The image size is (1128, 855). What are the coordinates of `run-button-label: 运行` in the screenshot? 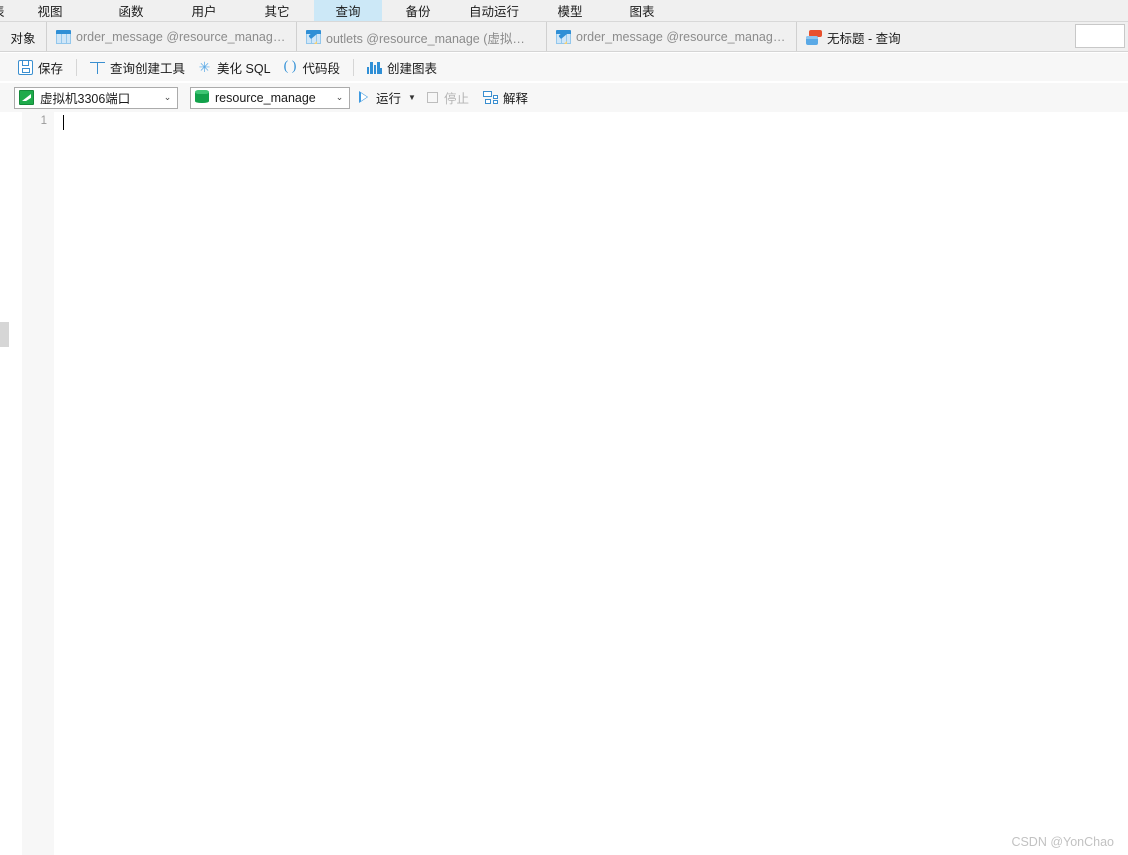 It's located at (389, 99).